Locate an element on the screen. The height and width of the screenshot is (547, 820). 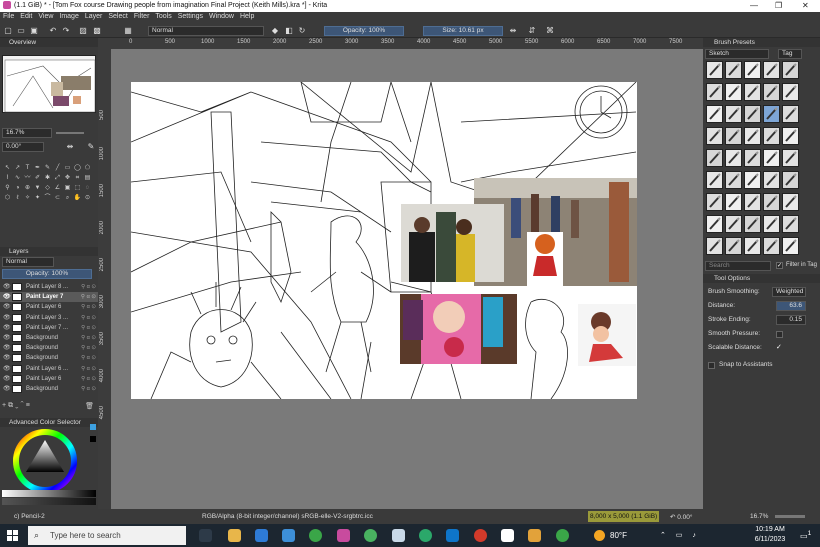
menu-edit: Edit is located at coordinates (26, 16).